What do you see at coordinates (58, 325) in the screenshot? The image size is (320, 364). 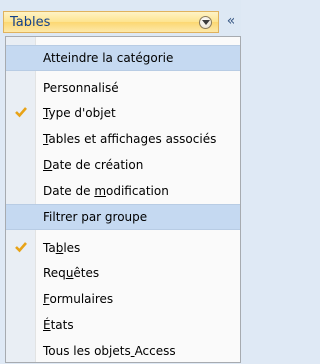 I see `menu-item-label: États` at bounding box center [58, 325].